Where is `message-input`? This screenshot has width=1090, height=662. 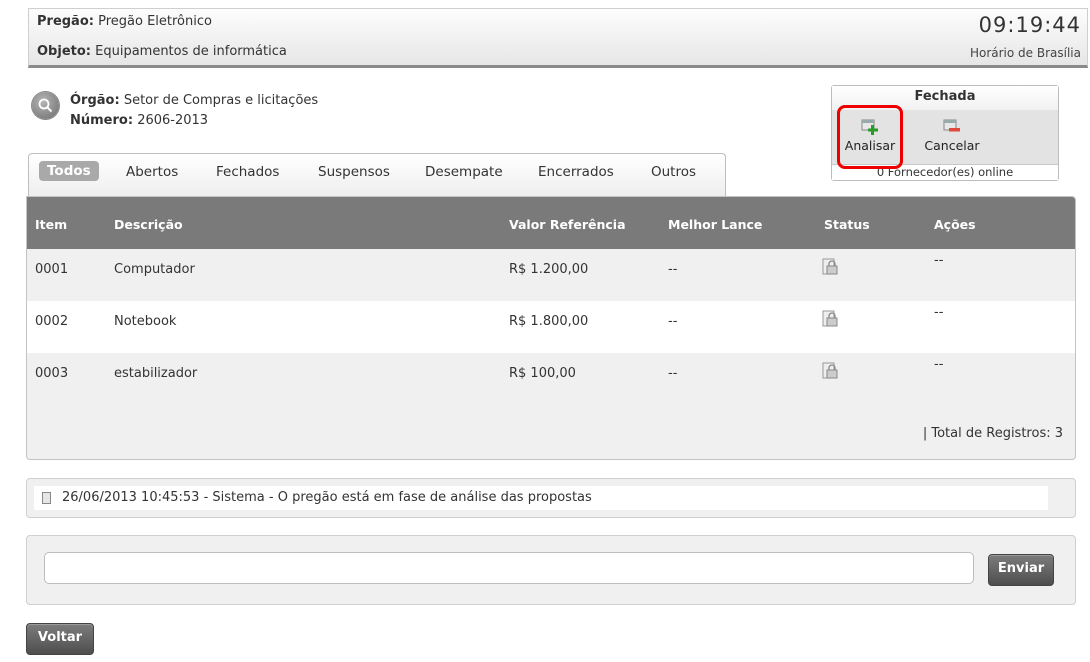 message-input is located at coordinates (509, 568).